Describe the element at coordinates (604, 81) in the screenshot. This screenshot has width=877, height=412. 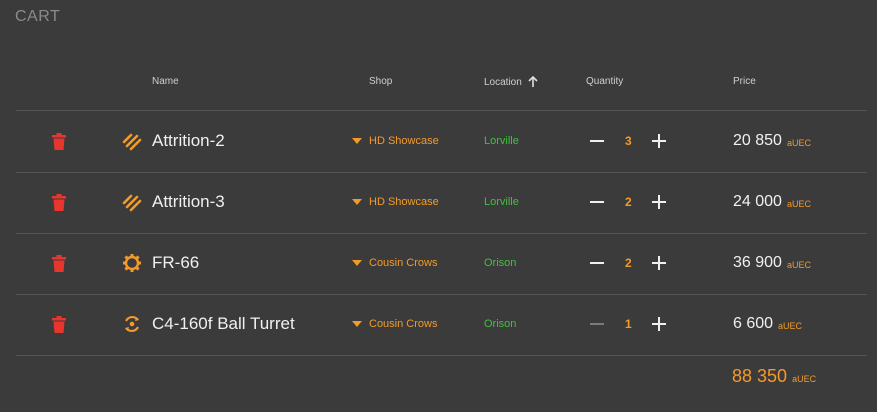
I see `header-quantity: Quantity` at that location.